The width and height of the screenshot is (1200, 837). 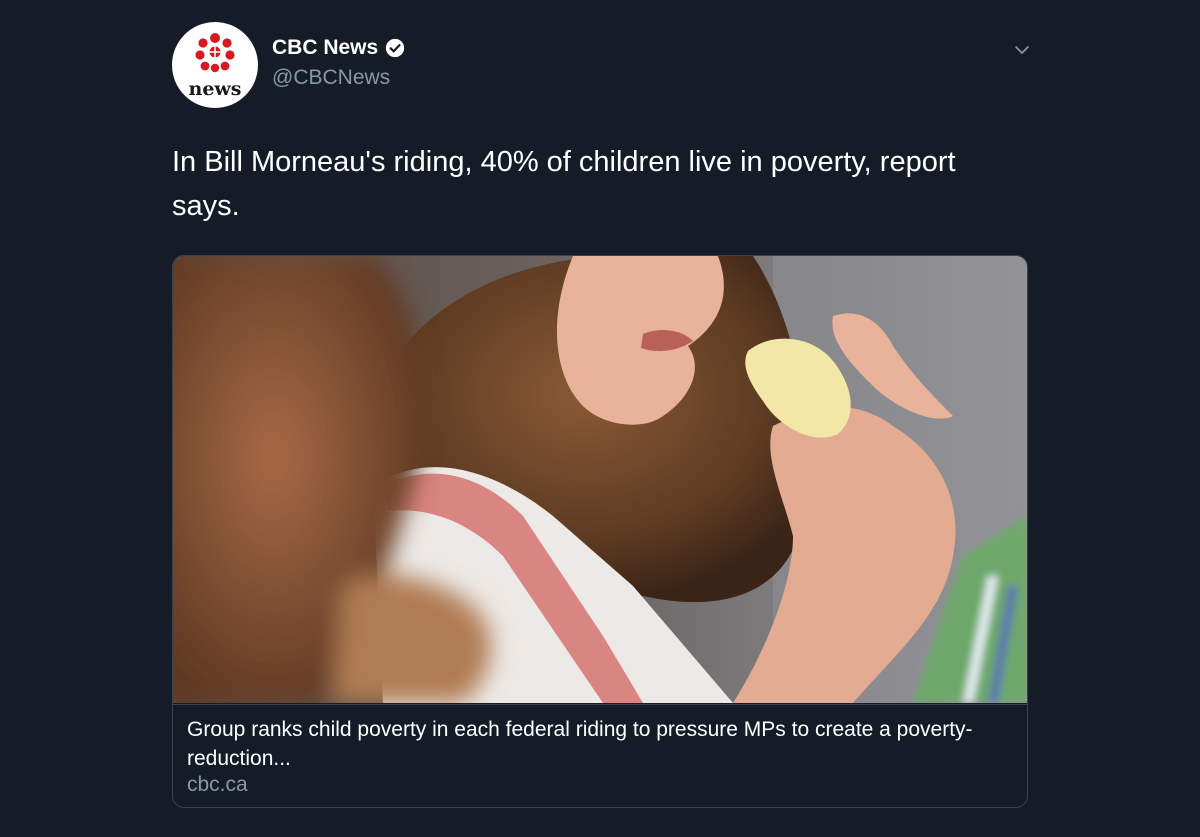 What do you see at coordinates (215, 89) in the screenshot?
I see `avatar-logo-text: news` at bounding box center [215, 89].